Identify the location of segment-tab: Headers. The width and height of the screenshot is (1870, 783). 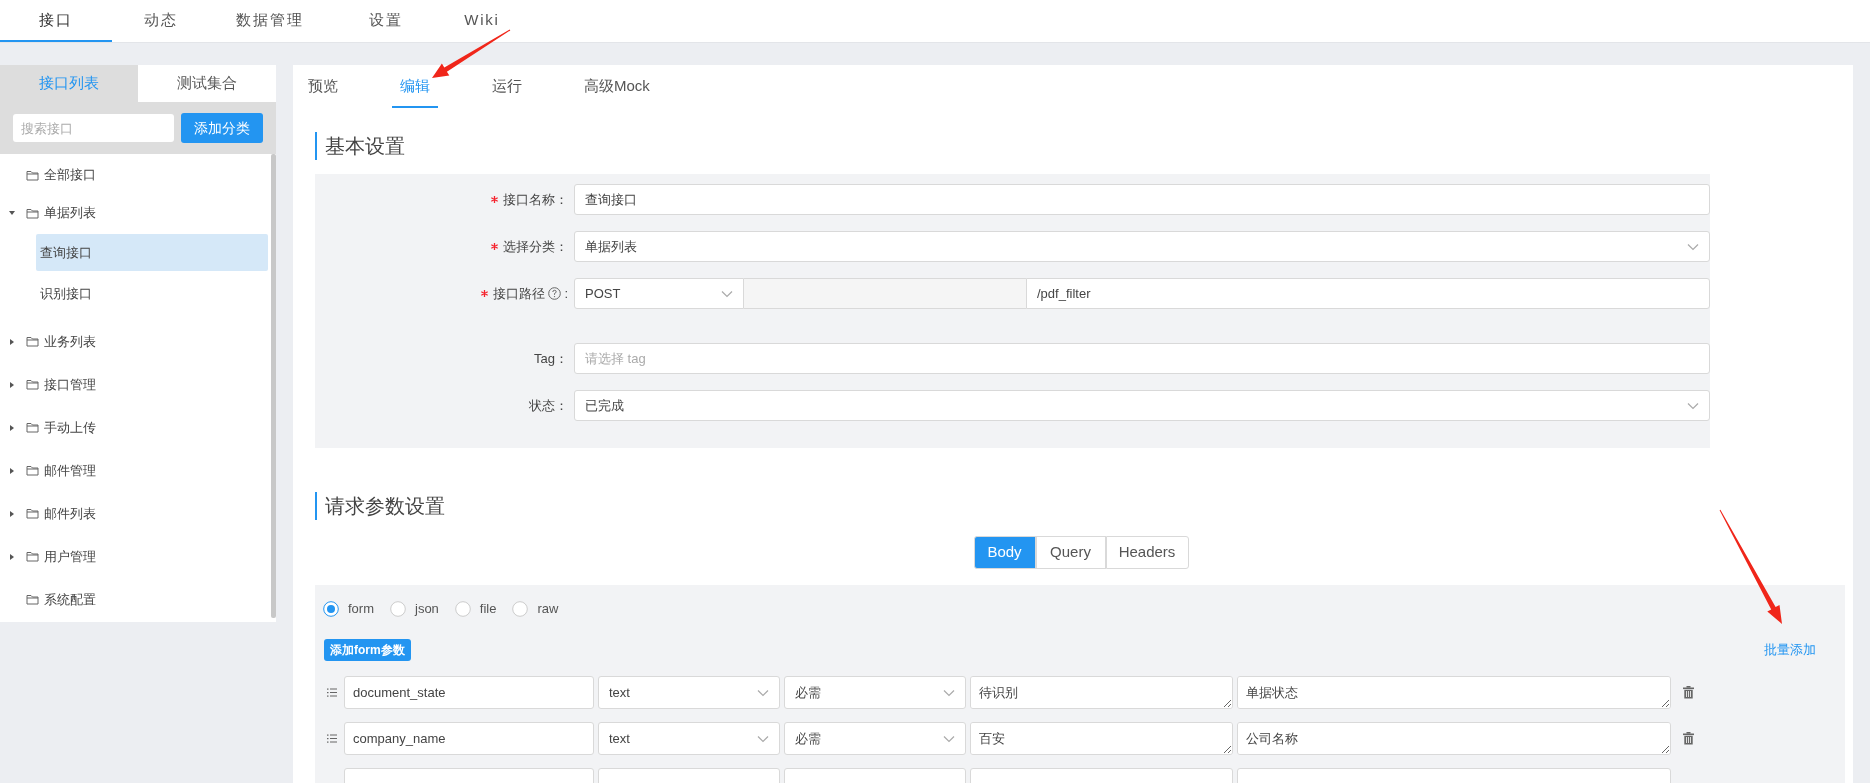
(1147, 552).